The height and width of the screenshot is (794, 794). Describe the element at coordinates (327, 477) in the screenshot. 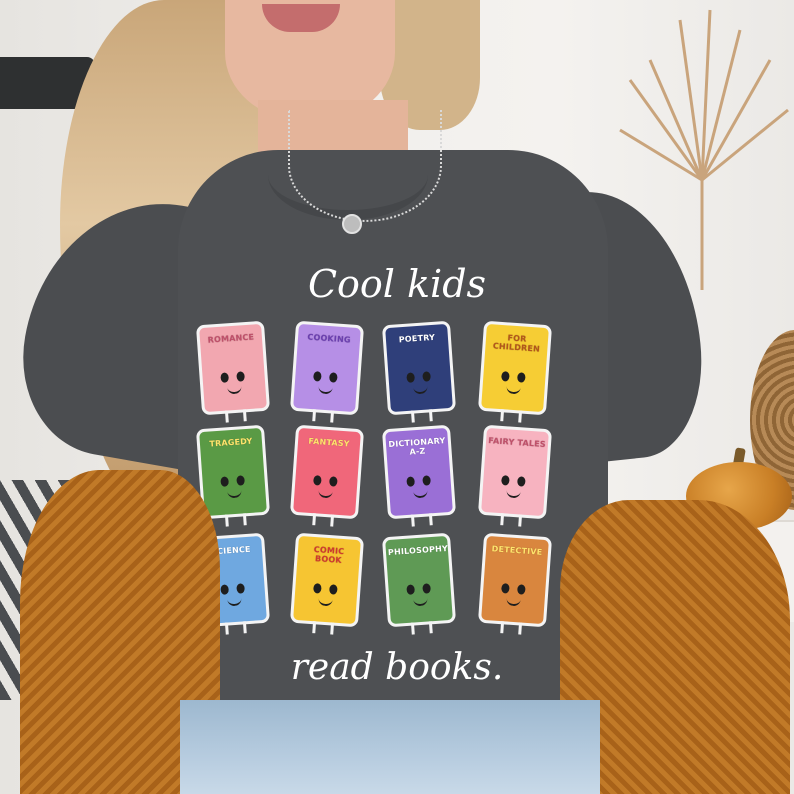

I see `book-character: FANTASY` at that location.